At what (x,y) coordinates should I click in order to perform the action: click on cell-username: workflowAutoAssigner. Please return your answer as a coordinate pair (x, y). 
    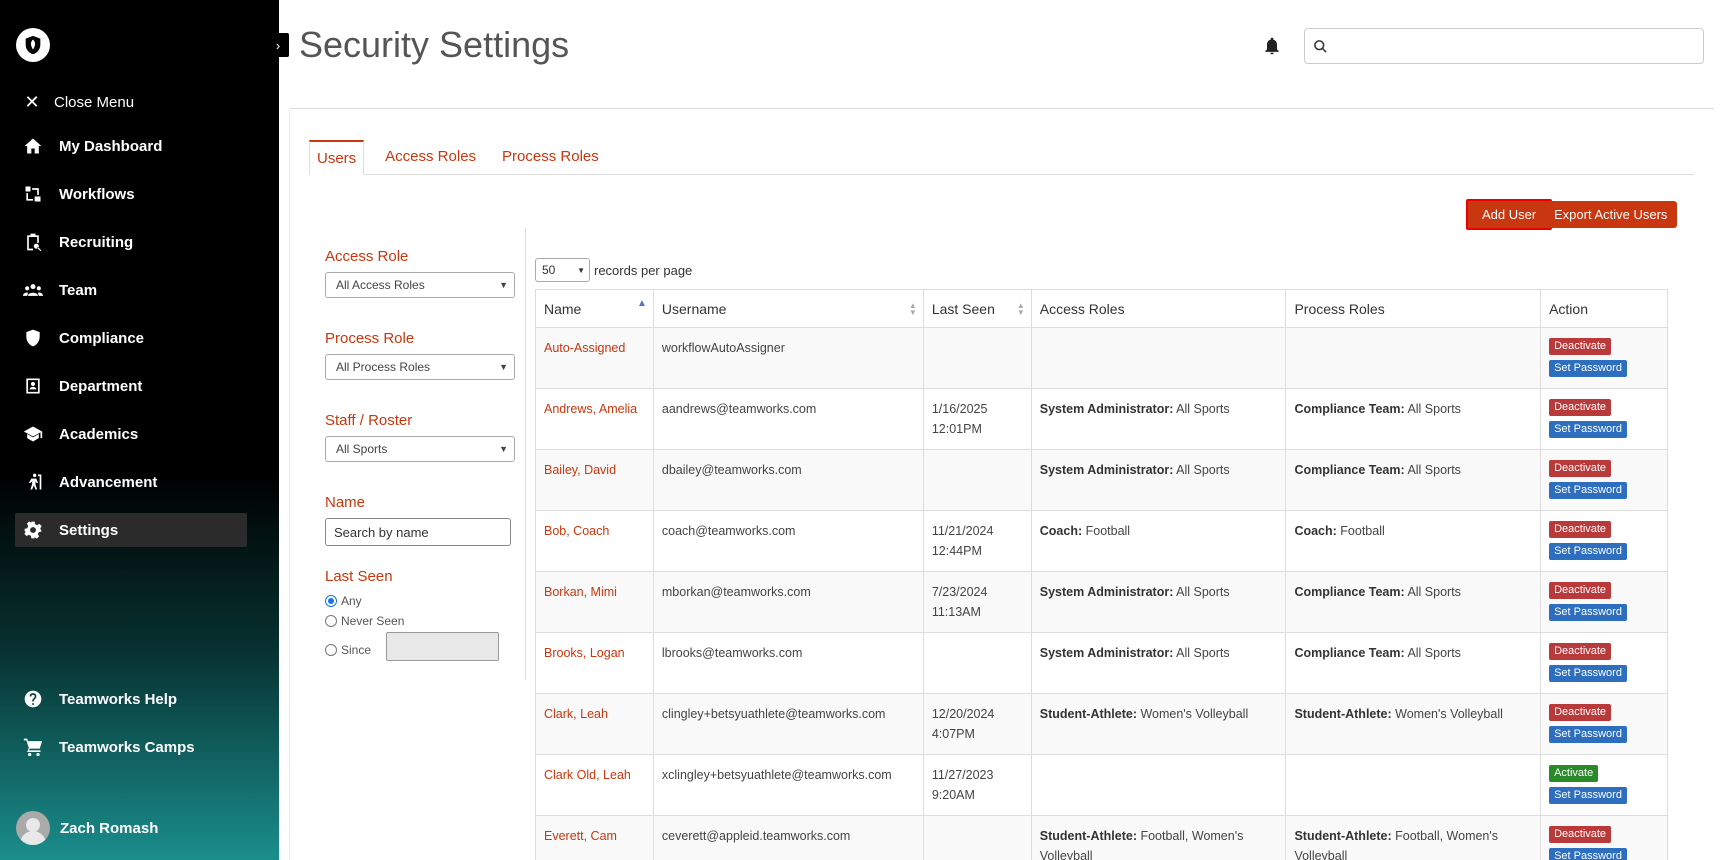
    Looking at the image, I should click on (788, 358).